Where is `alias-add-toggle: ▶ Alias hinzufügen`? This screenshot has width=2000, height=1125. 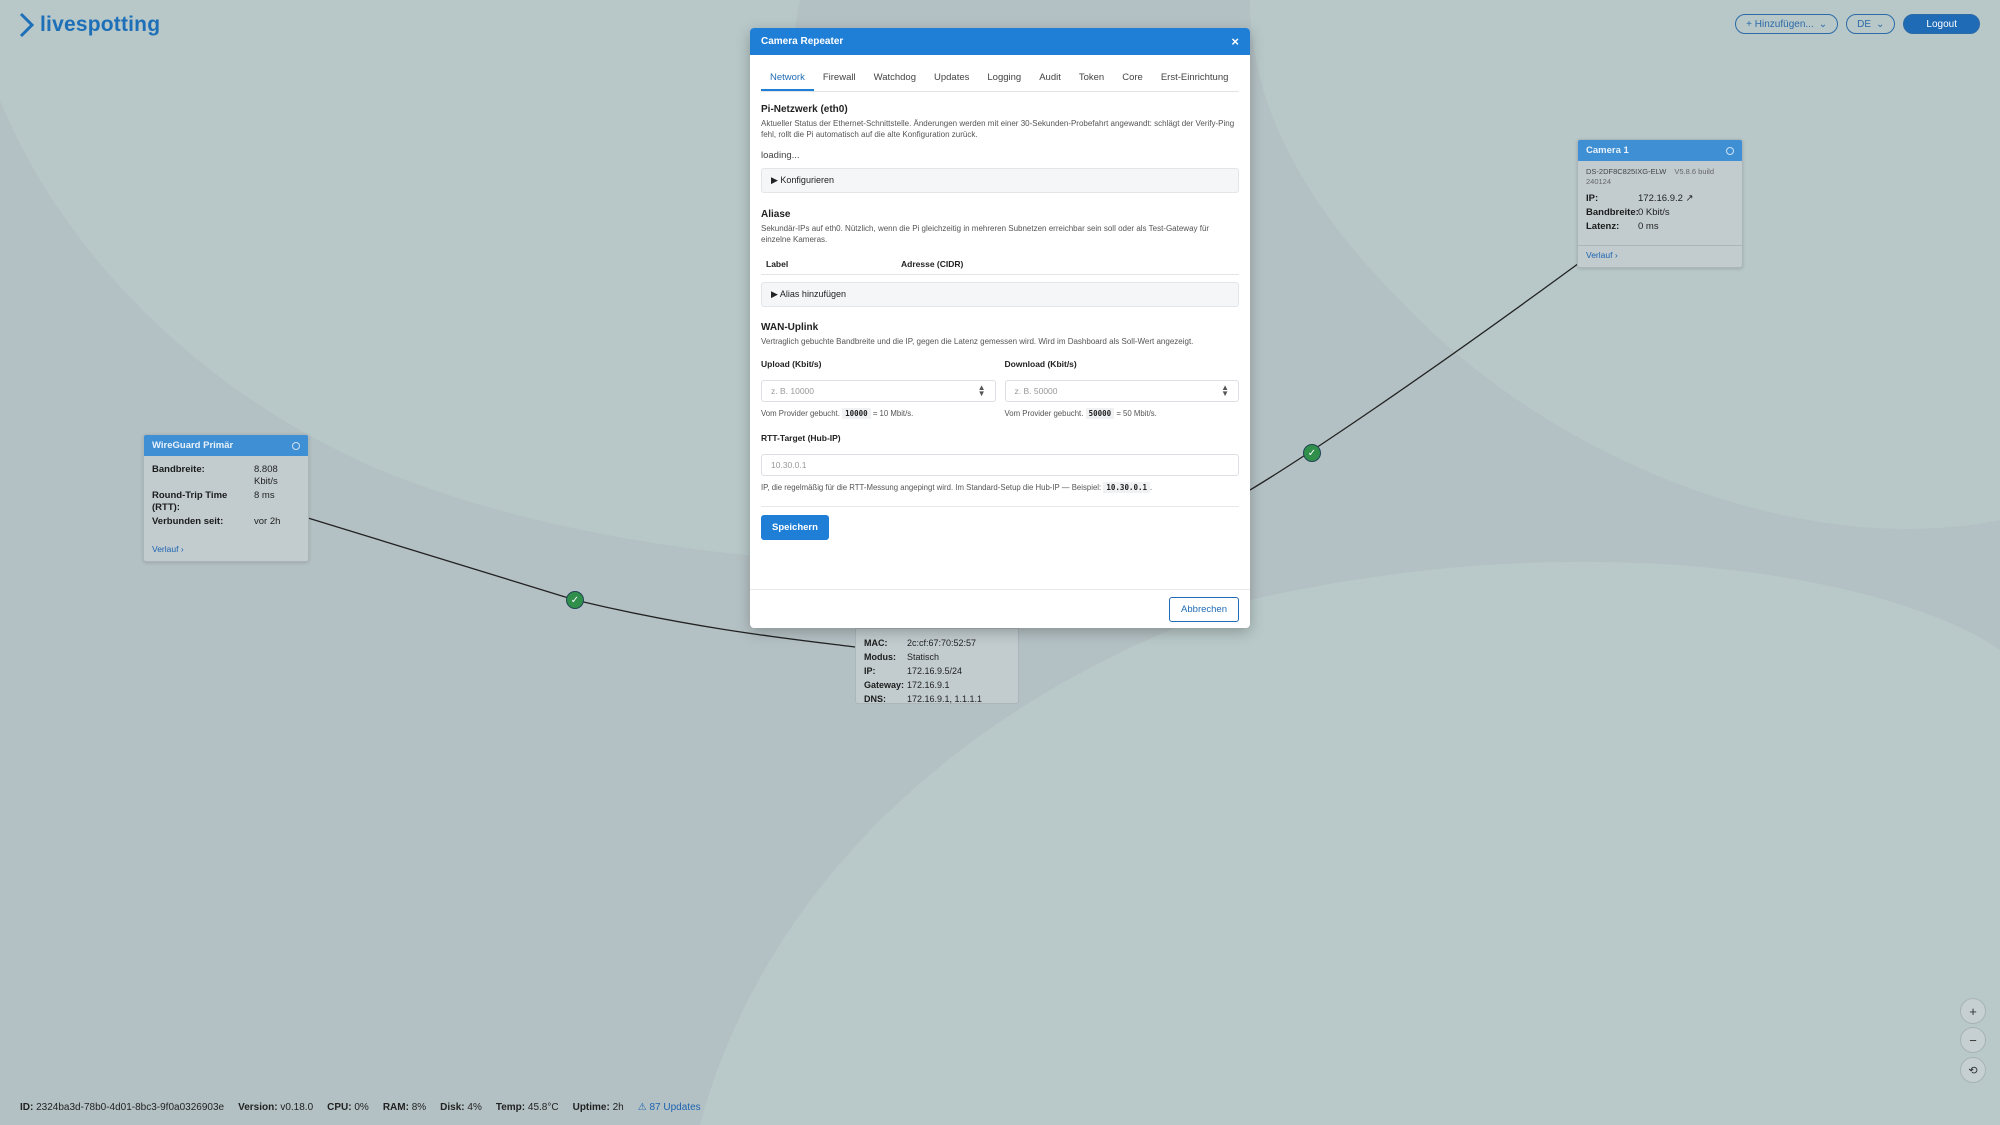 alias-add-toggle: ▶ Alias hinzufügen is located at coordinates (1000, 294).